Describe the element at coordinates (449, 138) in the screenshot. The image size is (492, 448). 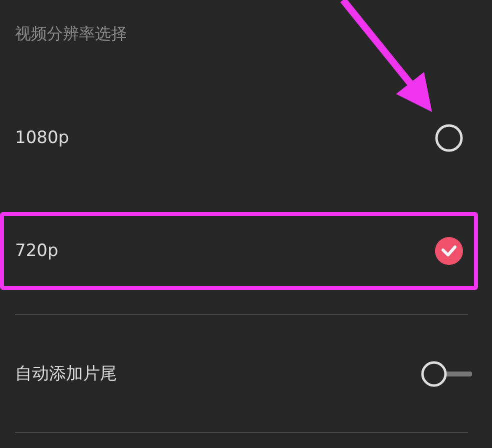
I see `radio-icon` at that location.